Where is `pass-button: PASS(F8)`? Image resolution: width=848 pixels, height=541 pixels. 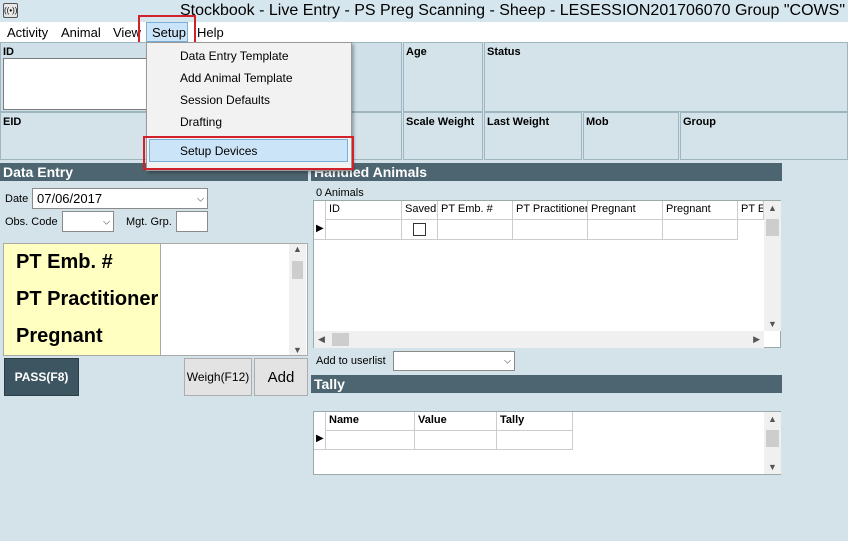
pass-button: PASS(F8) is located at coordinates (41, 377).